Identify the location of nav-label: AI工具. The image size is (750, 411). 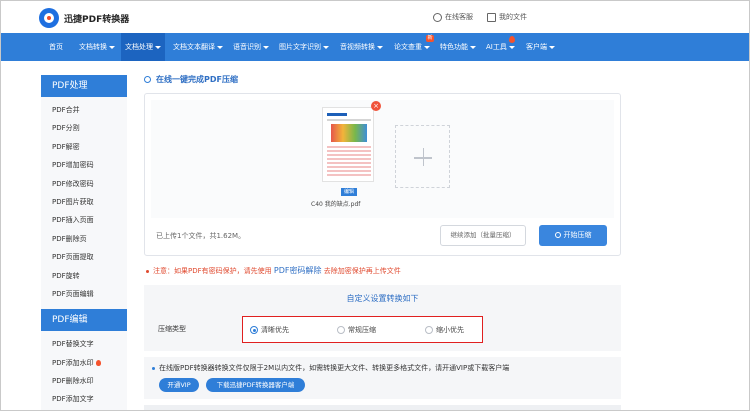
(496, 47).